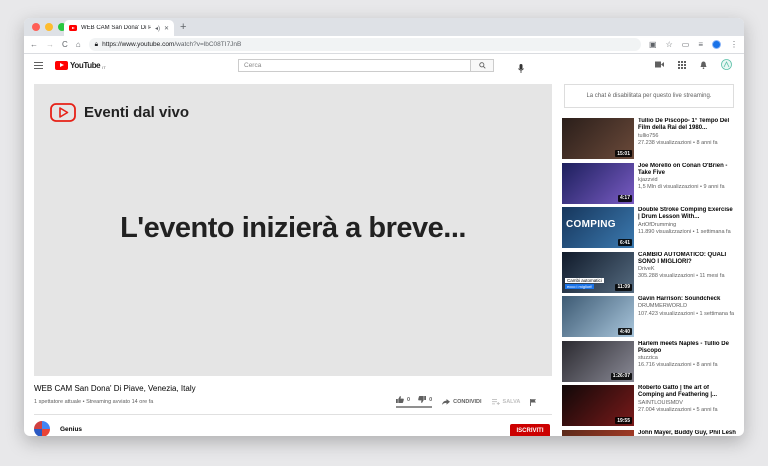 This screenshot has width=768, height=466. What do you see at coordinates (78, 44) in the screenshot?
I see `home-button: ⌂` at bounding box center [78, 44].